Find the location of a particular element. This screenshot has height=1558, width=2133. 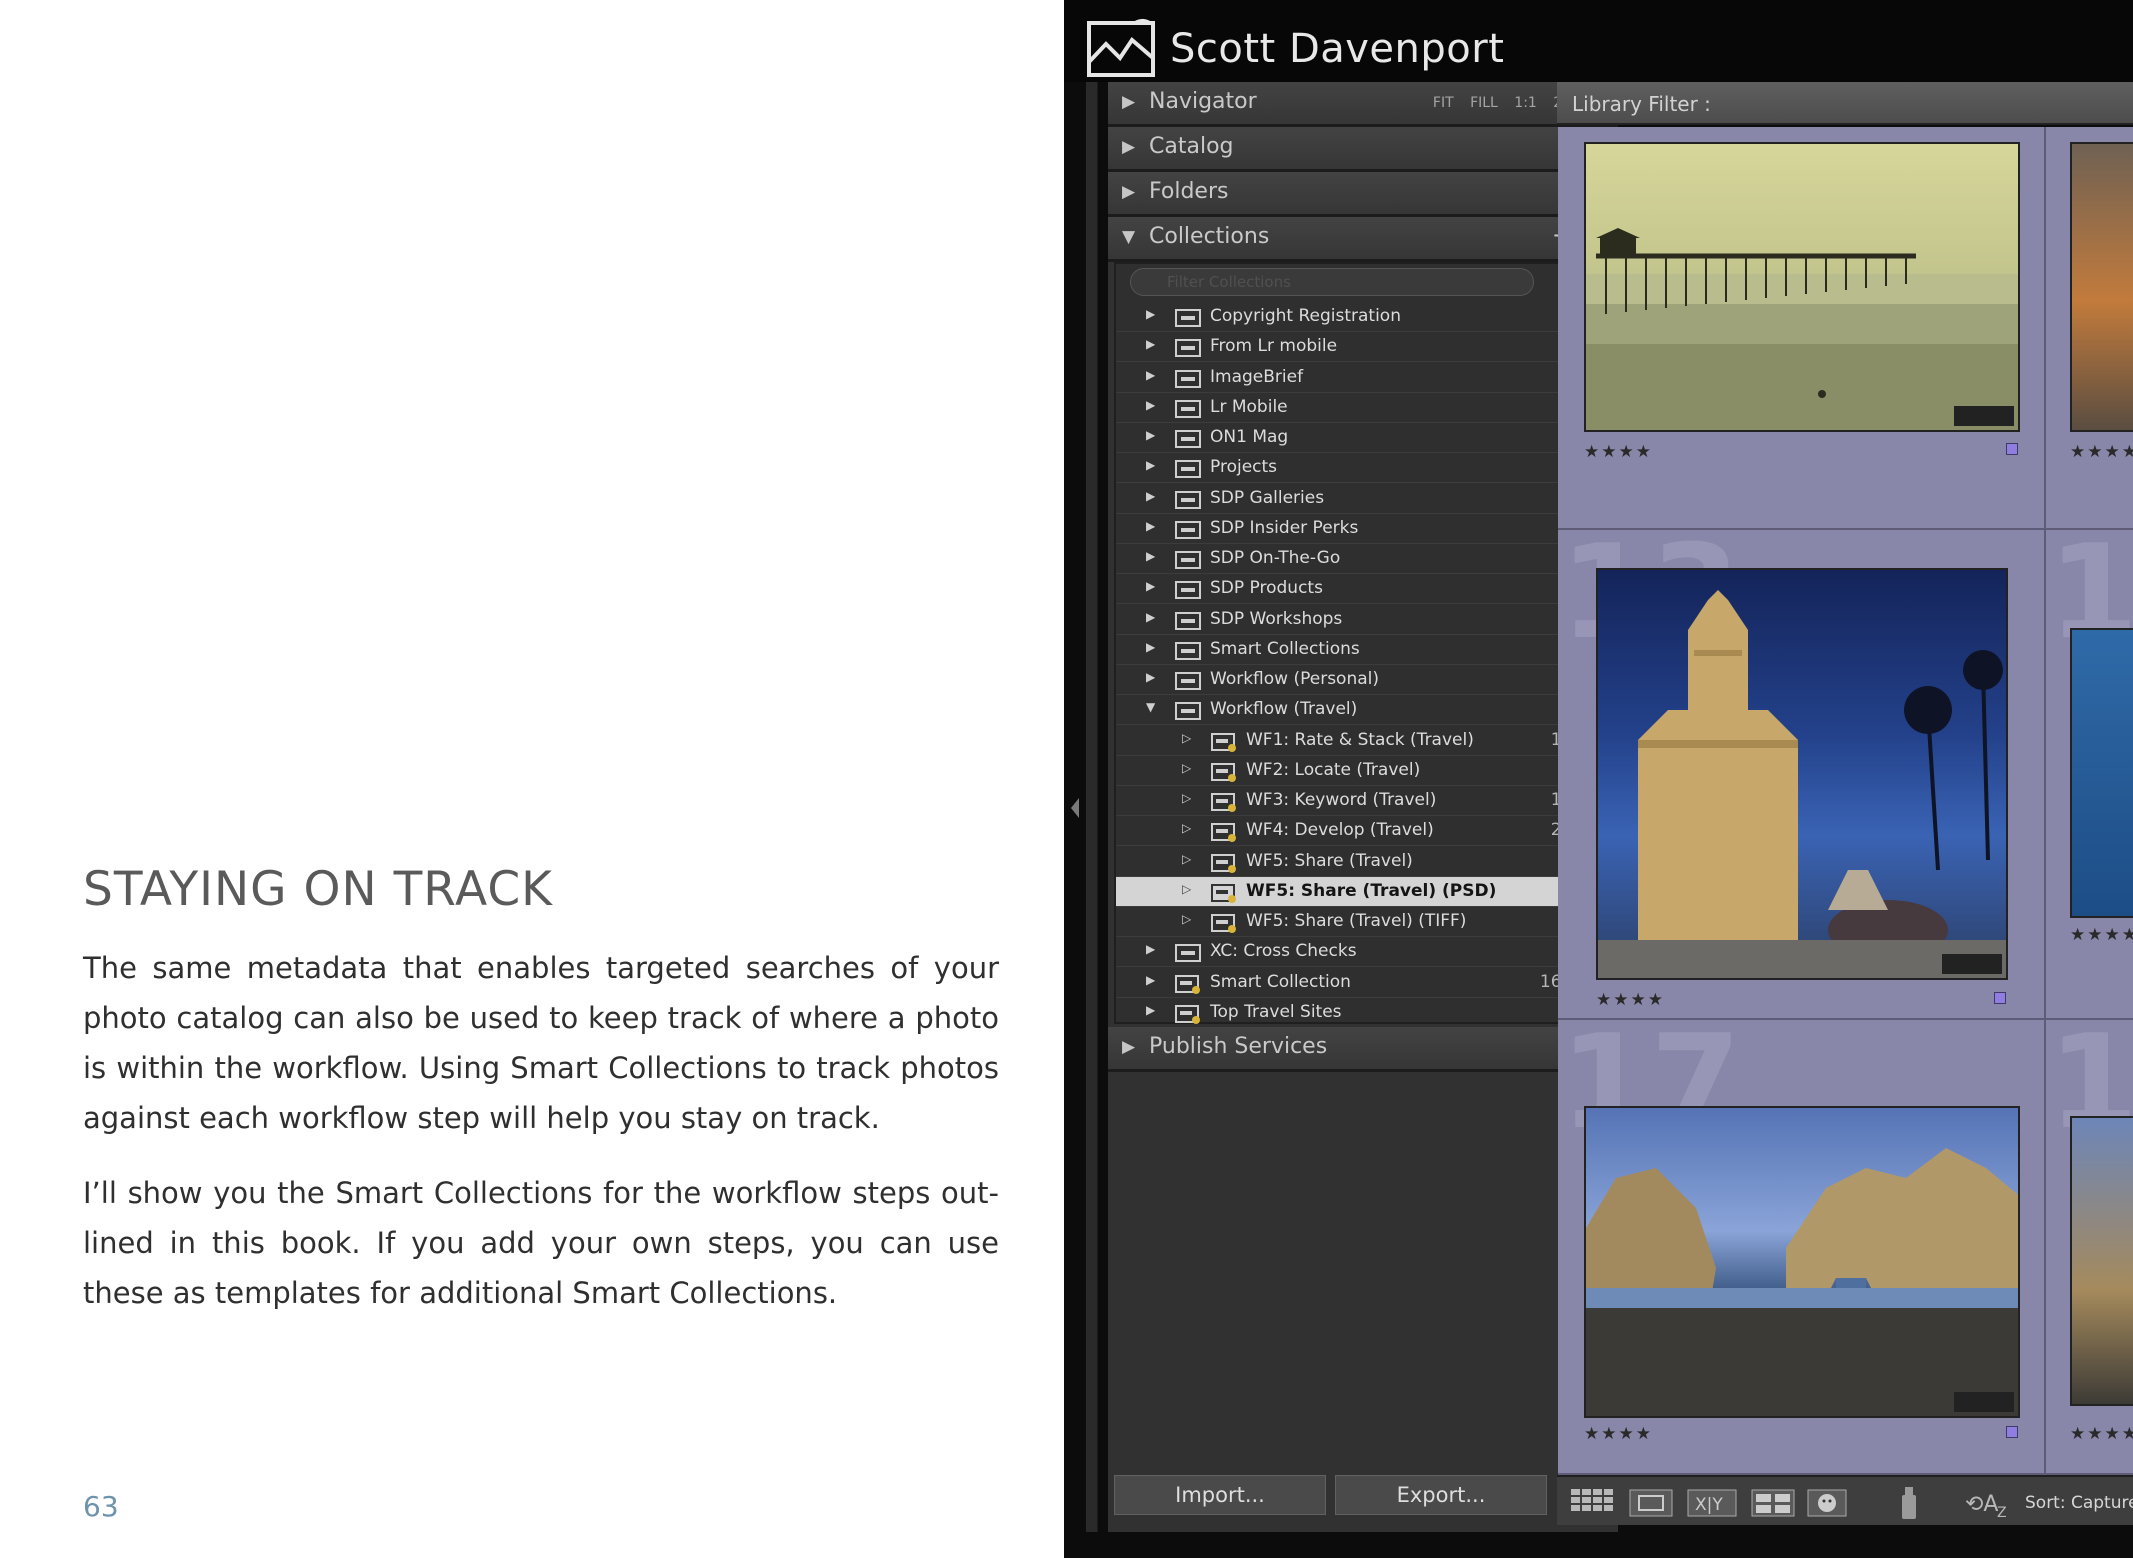

photo-tower is located at coordinates (1802, 774).